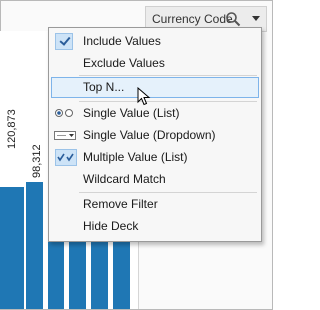 This screenshot has width=320, height=310. What do you see at coordinates (155, 113) in the screenshot?
I see `menu-item-single-value-list: Single Value (List)` at bounding box center [155, 113].